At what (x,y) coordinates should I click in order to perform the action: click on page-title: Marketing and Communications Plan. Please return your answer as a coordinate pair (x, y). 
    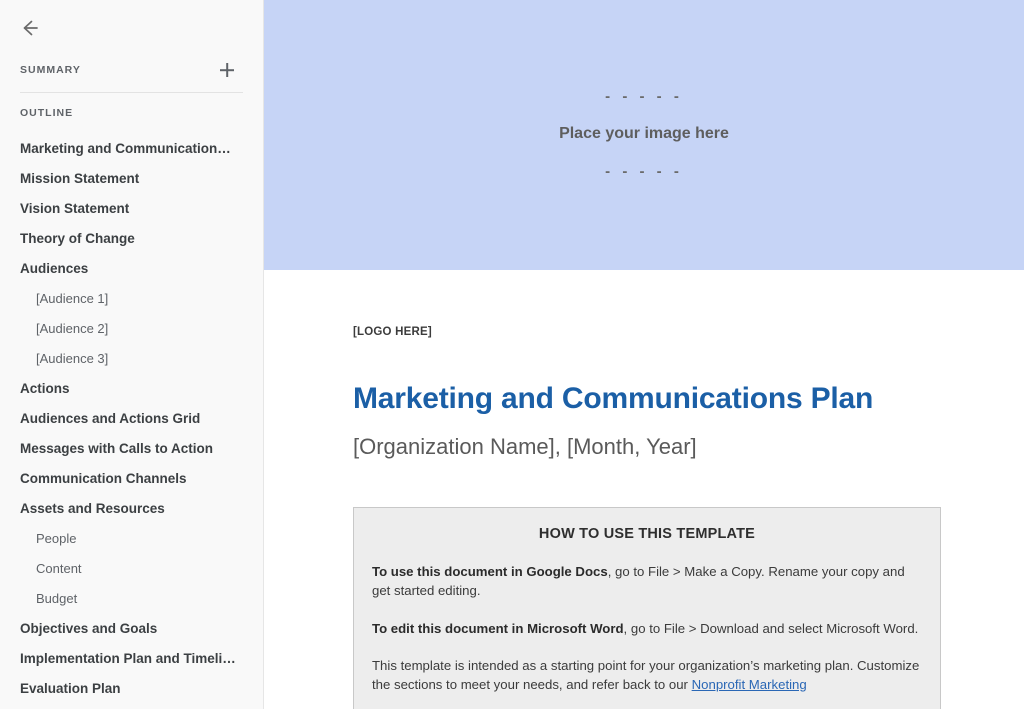
    Looking at the image, I should click on (613, 398).